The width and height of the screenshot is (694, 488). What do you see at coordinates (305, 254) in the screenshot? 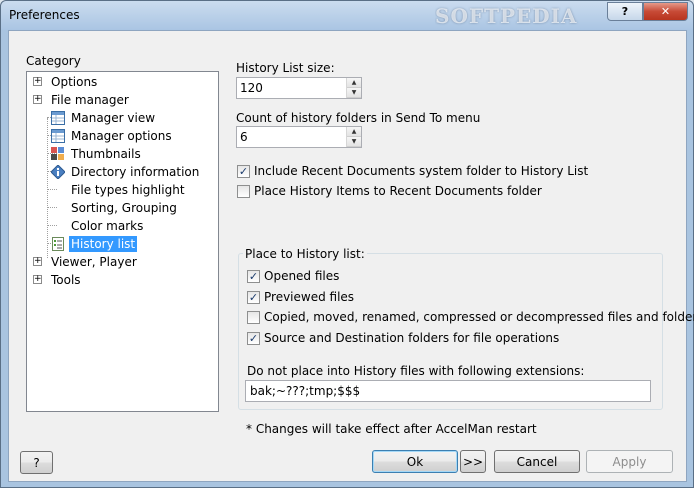
I see `place-to-history-group-title: Place to History list:` at bounding box center [305, 254].